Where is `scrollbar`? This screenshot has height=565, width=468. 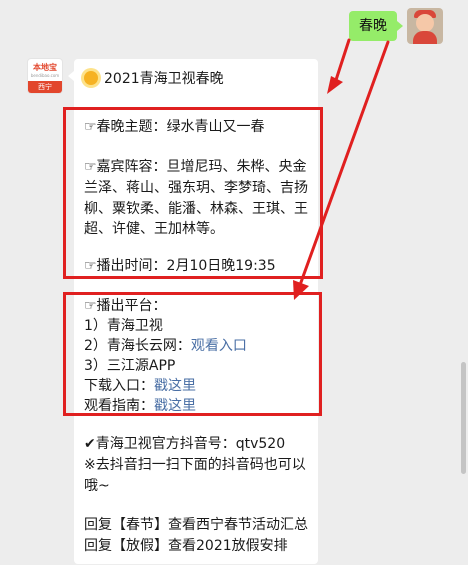 scrollbar is located at coordinates (463, 418).